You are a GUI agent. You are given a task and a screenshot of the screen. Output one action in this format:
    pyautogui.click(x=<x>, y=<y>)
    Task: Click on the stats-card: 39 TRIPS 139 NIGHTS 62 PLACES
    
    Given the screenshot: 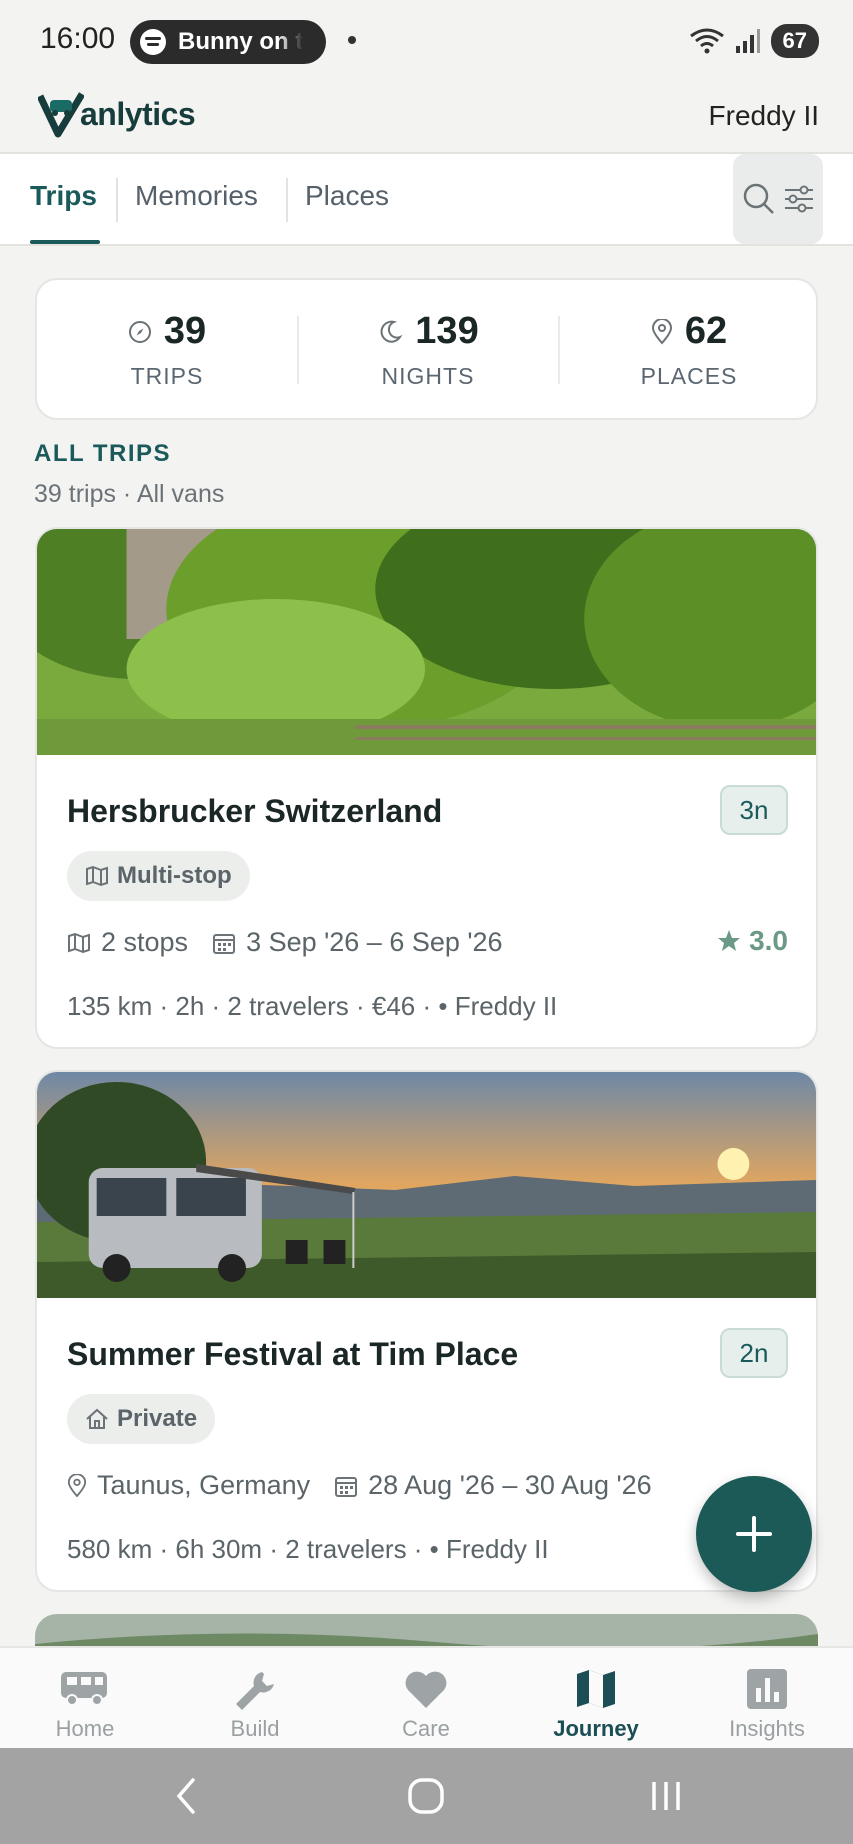 What is the action you would take?
    pyautogui.click(x=426, y=349)
    